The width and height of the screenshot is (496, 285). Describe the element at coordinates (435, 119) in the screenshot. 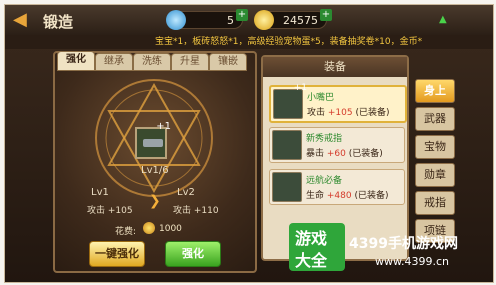

I see `tab-weapon: 武器` at that location.